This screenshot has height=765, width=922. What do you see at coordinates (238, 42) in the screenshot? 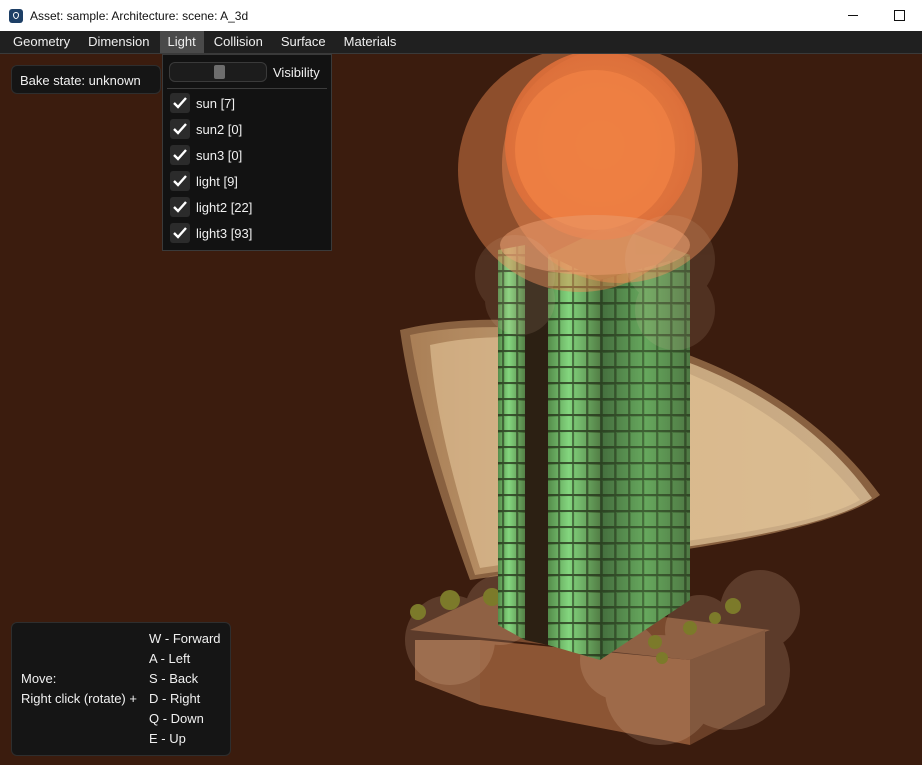
I see `menu-collision: Collision` at bounding box center [238, 42].